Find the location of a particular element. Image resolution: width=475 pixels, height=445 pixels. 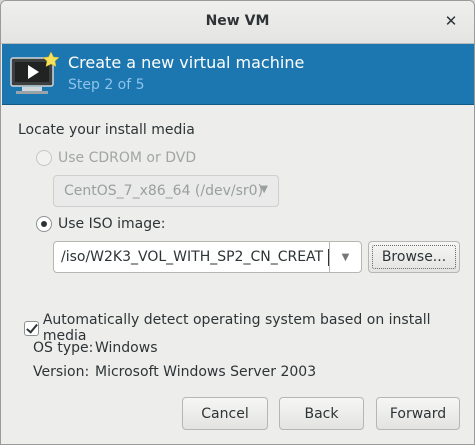

cdrom-radio is located at coordinates (44, 158).